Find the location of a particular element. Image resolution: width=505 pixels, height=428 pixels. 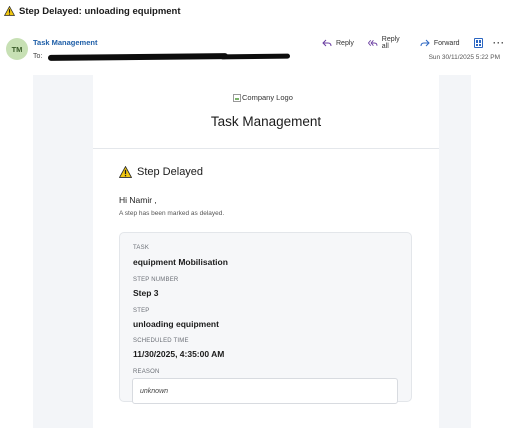

company-logo: Company Logo is located at coordinates (263, 97).